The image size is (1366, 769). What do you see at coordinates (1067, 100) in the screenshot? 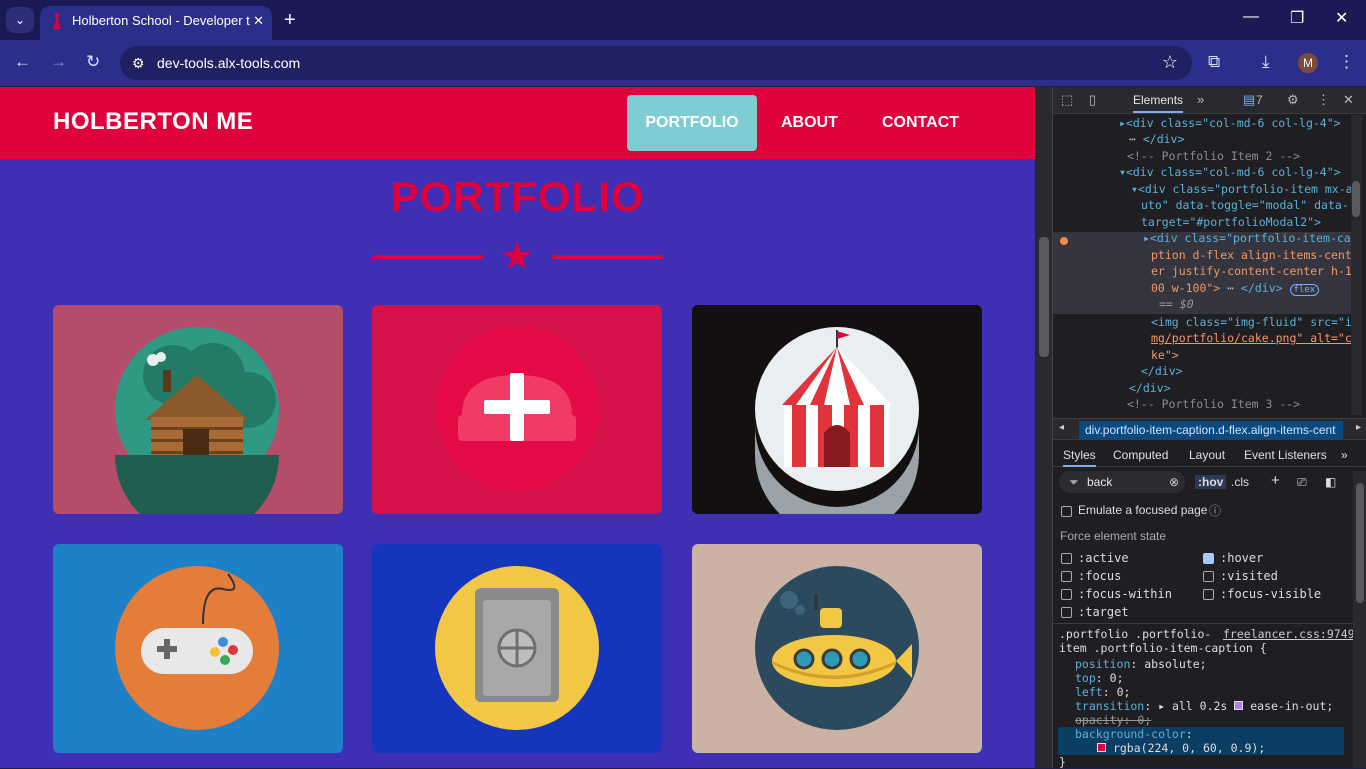
I see `inspect-element-icon: ⬚` at bounding box center [1067, 100].